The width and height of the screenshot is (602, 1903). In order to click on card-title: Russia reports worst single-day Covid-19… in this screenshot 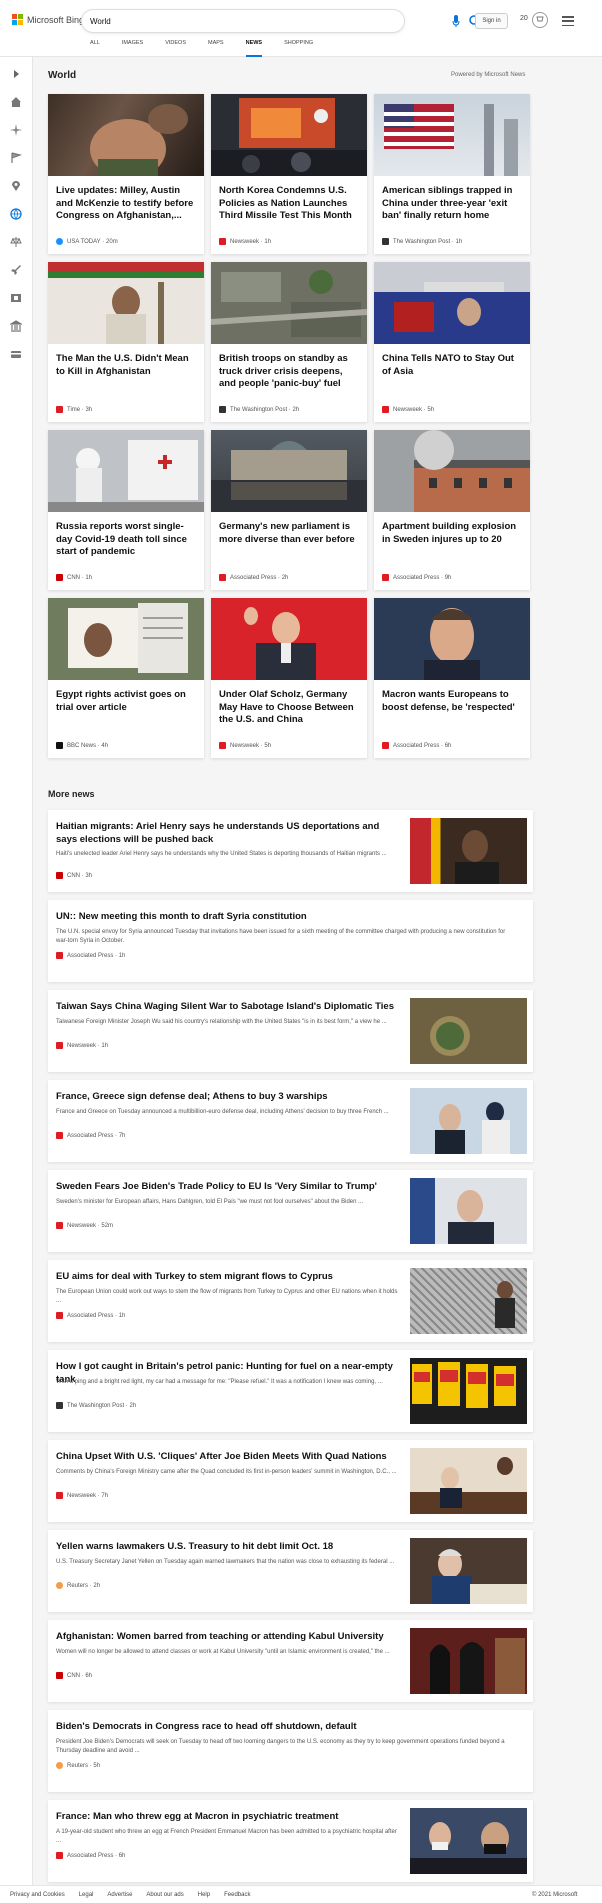, I will do `click(127, 540)`.